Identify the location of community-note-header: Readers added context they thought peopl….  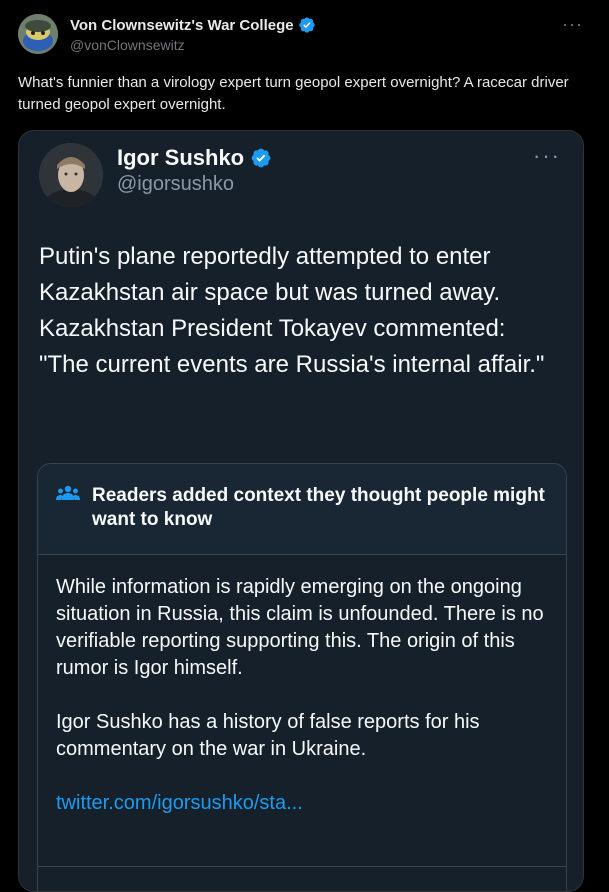
(302, 509).